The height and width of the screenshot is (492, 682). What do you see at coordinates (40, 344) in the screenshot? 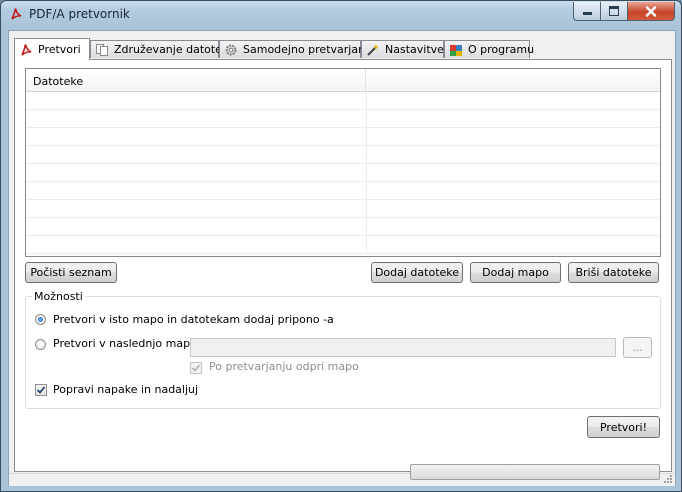
I see `radio-next-folder` at bounding box center [40, 344].